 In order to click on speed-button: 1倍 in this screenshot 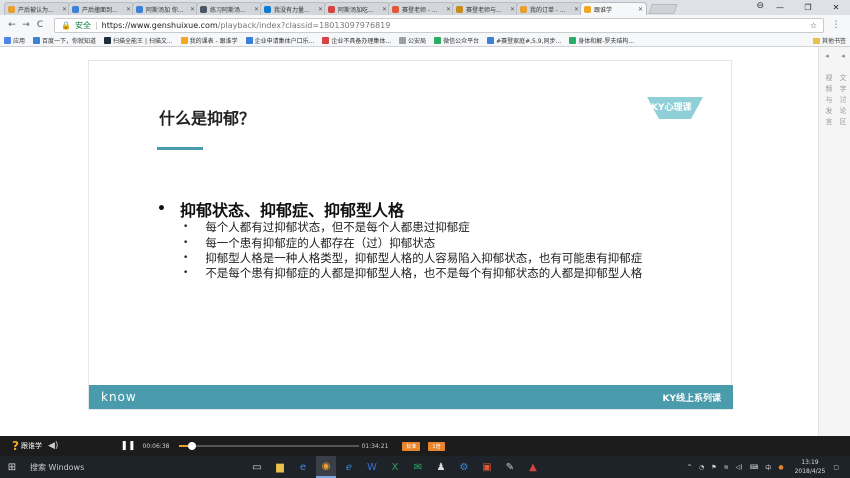, I will do `click(436, 446)`.